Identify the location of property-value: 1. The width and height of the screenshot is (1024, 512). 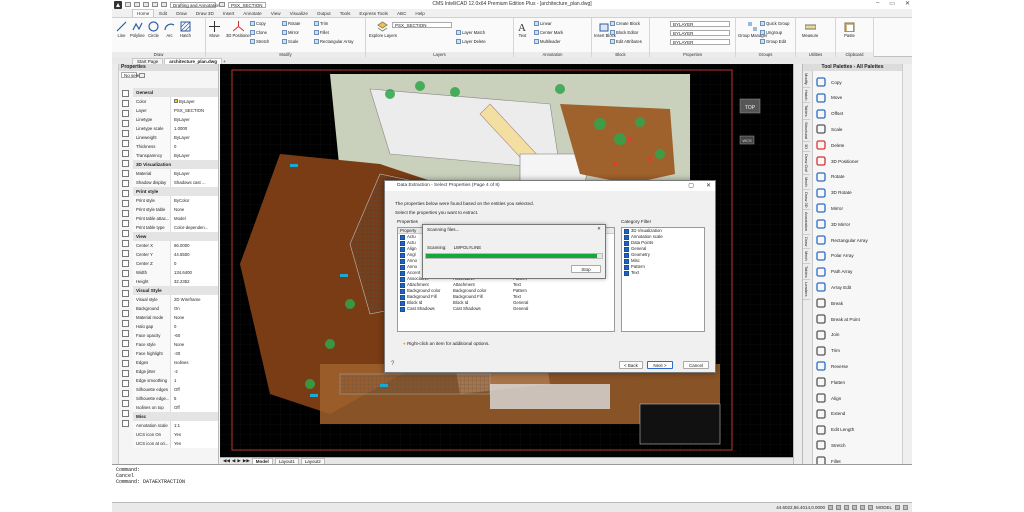
(194, 380).